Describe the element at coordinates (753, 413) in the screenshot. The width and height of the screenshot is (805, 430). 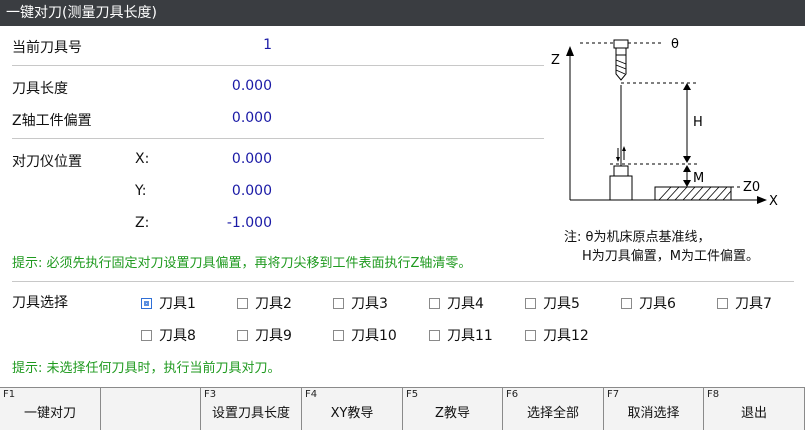
I see `function-key-label: 退出` at that location.